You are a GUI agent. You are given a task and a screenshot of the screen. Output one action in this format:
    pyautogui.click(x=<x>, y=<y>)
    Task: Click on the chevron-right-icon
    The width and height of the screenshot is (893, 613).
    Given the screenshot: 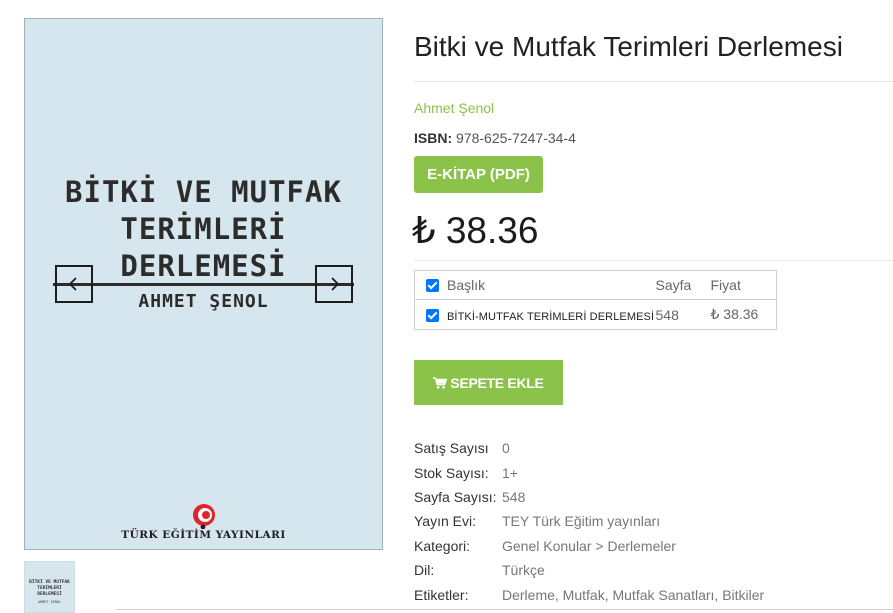 What is the action you would take?
    pyautogui.click(x=335, y=284)
    